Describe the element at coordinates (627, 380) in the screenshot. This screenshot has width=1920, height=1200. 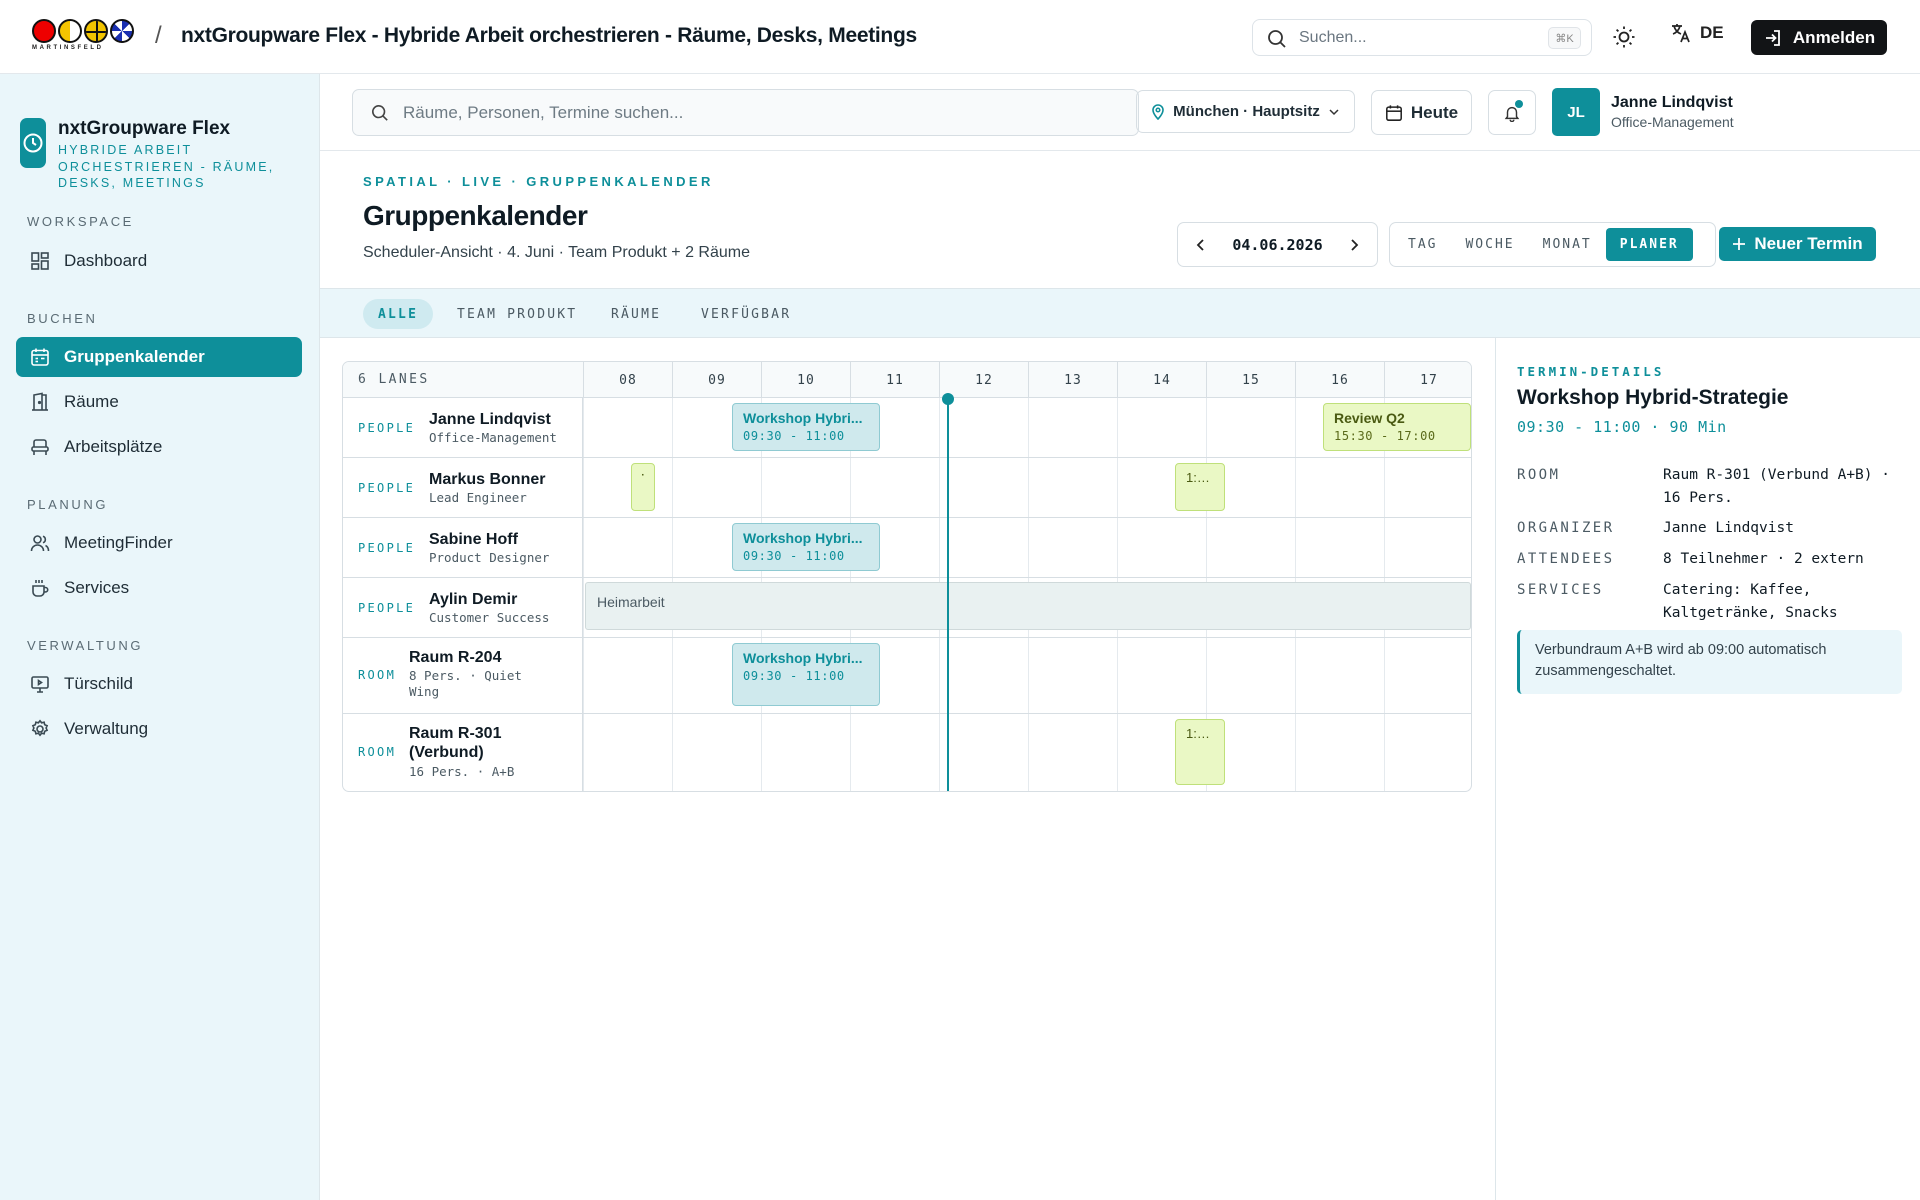
I see `hour-header: 08` at that location.